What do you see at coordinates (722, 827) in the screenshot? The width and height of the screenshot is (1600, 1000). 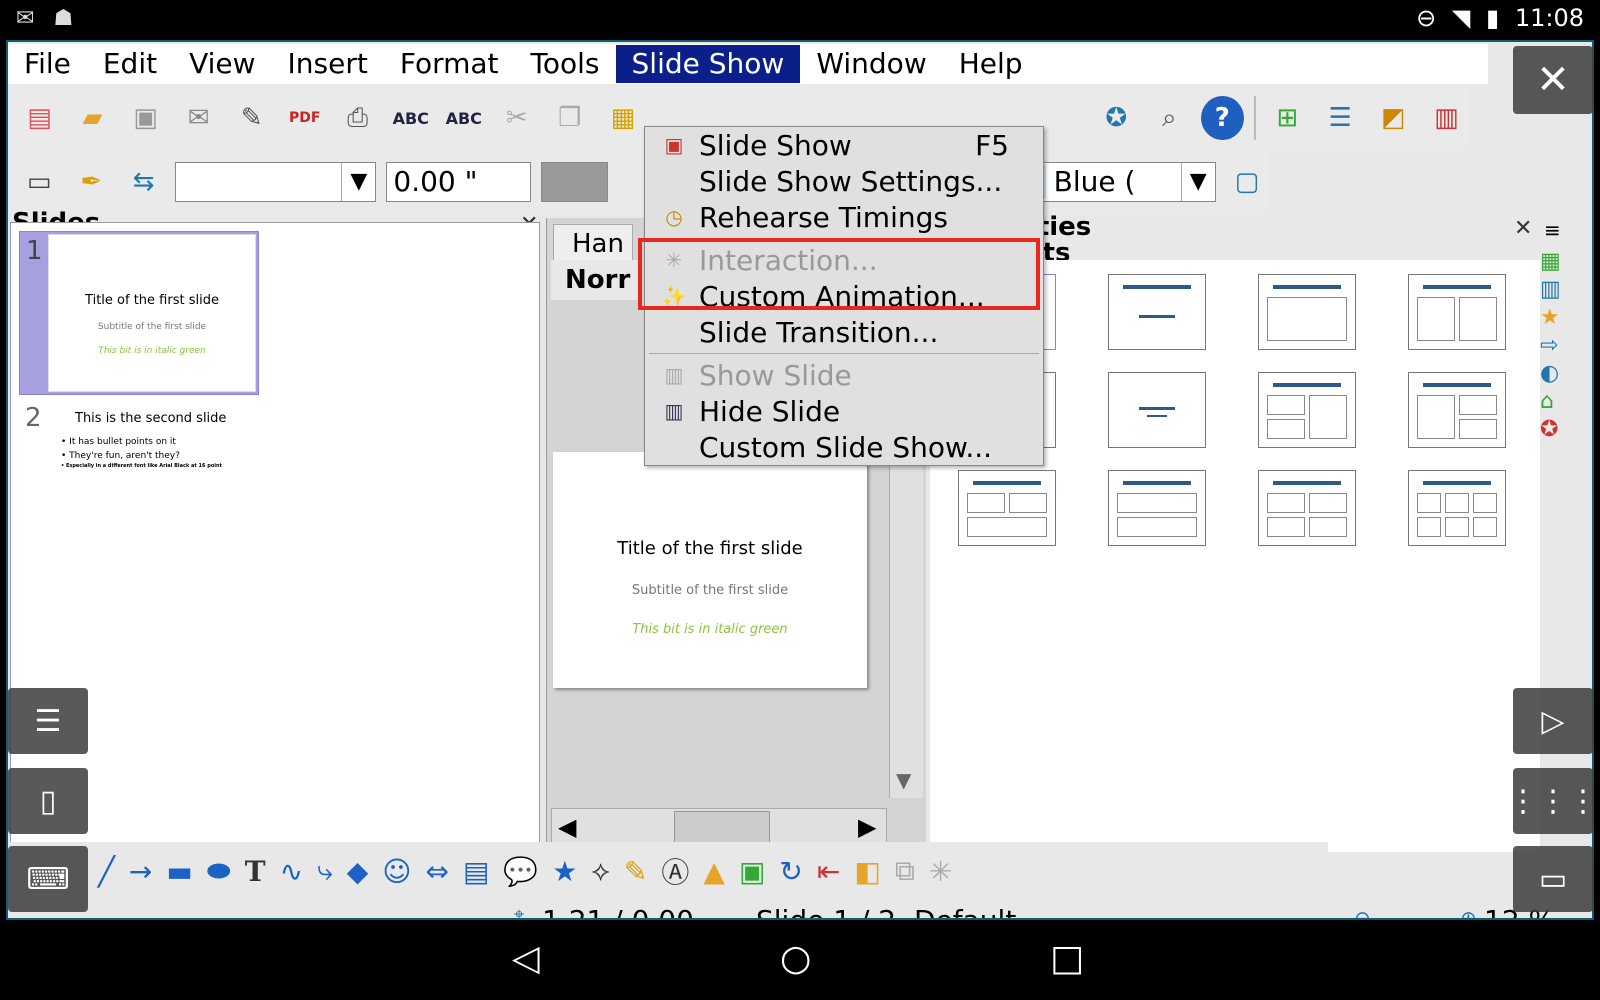 I see `scroll-thumb` at bounding box center [722, 827].